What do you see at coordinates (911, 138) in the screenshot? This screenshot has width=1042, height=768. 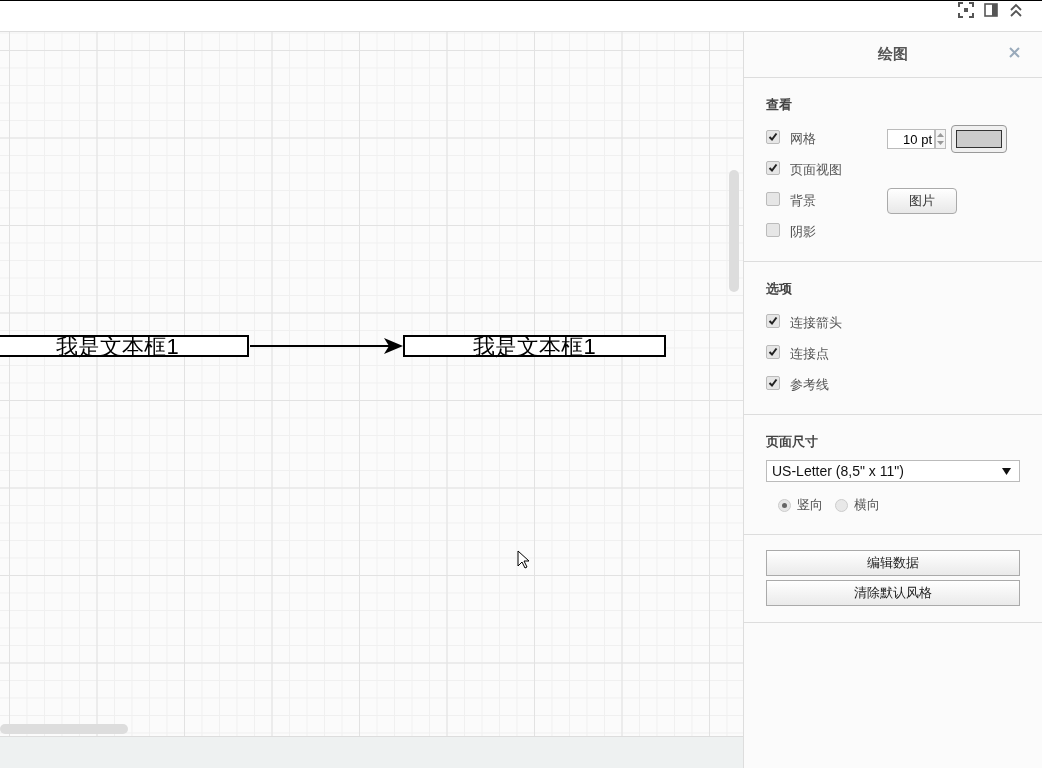 I see `grid-size-field: 10 pt` at bounding box center [911, 138].